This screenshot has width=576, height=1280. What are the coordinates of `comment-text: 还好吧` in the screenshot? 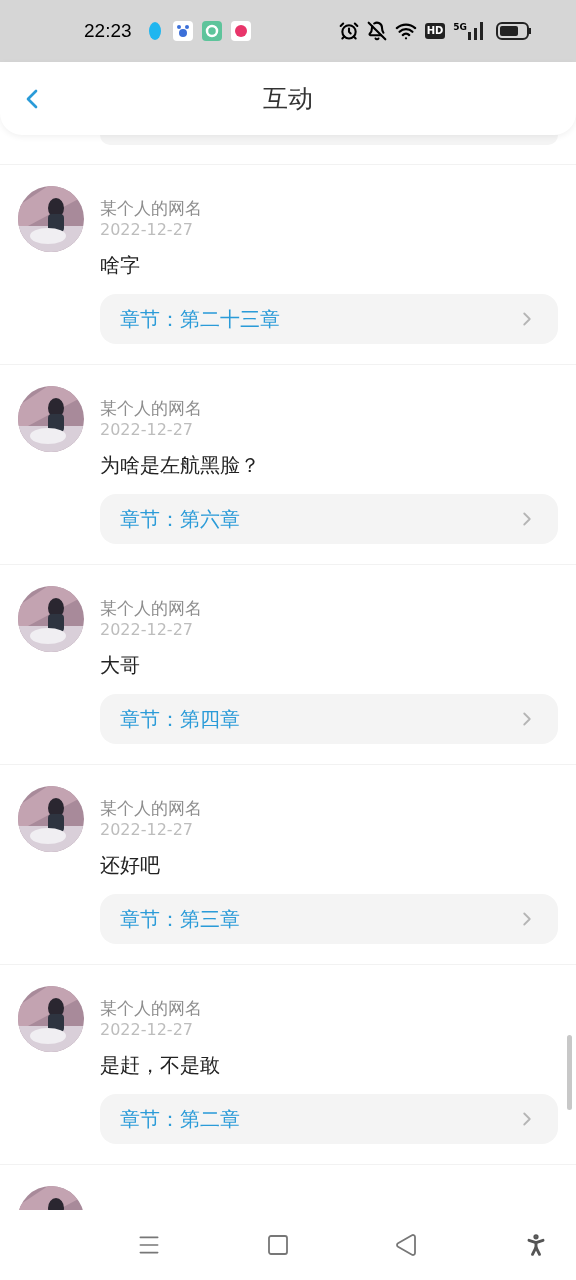 It's located at (130, 865).